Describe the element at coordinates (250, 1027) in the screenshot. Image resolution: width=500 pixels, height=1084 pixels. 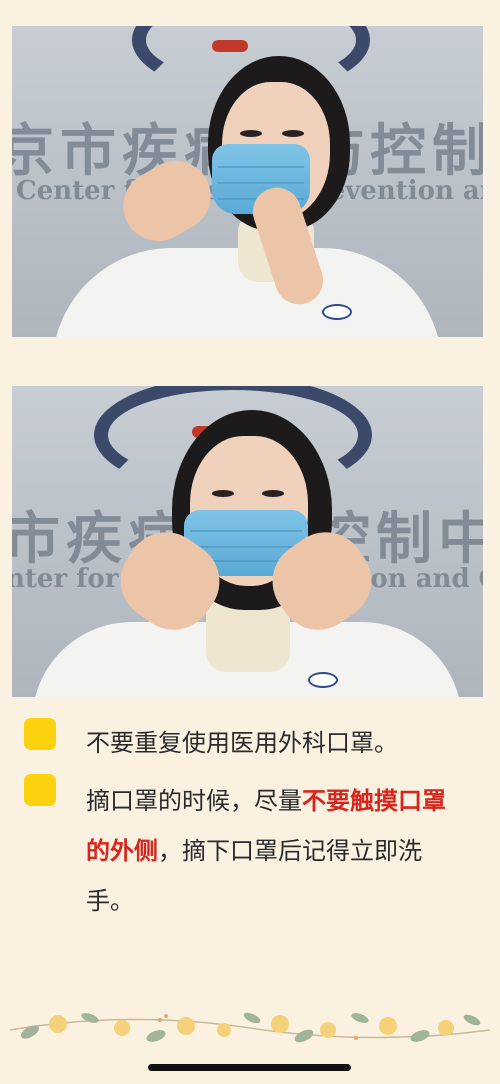
I see `flower-garland-decoration` at that location.